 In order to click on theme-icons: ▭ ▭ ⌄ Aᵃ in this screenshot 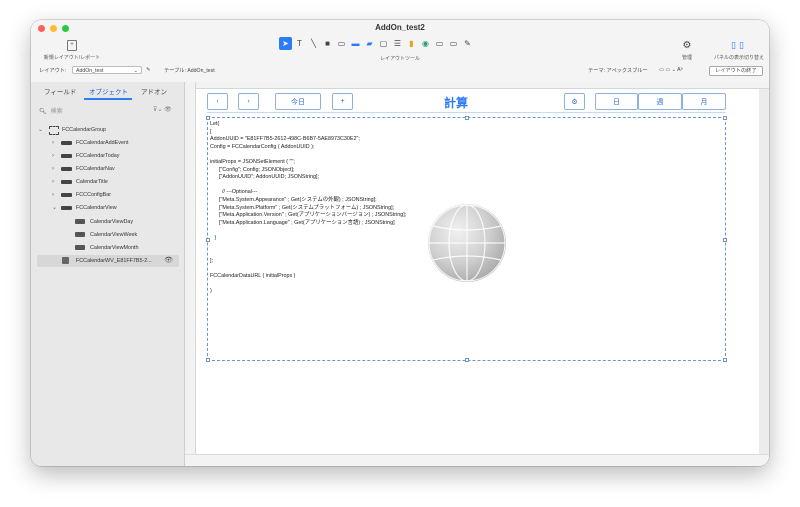, I will do `click(671, 70)`.